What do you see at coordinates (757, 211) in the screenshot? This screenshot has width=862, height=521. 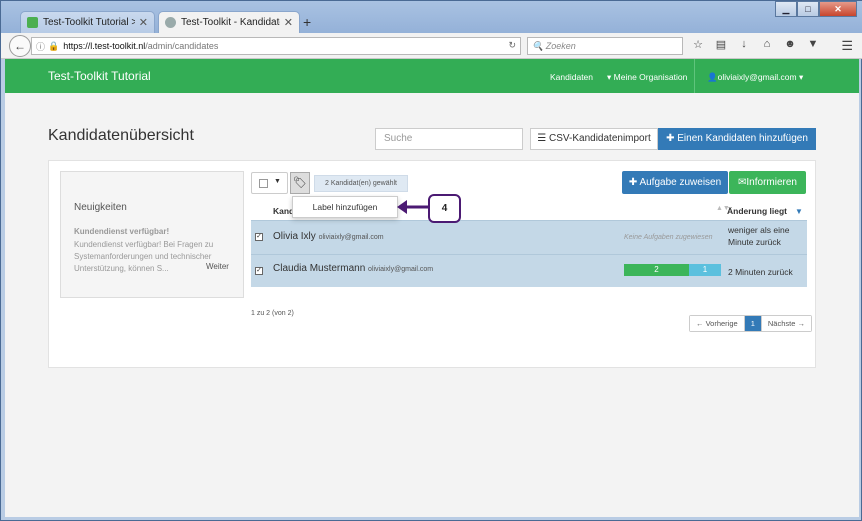 I see `column-header-change: Änderung liegt` at bounding box center [757, 211].